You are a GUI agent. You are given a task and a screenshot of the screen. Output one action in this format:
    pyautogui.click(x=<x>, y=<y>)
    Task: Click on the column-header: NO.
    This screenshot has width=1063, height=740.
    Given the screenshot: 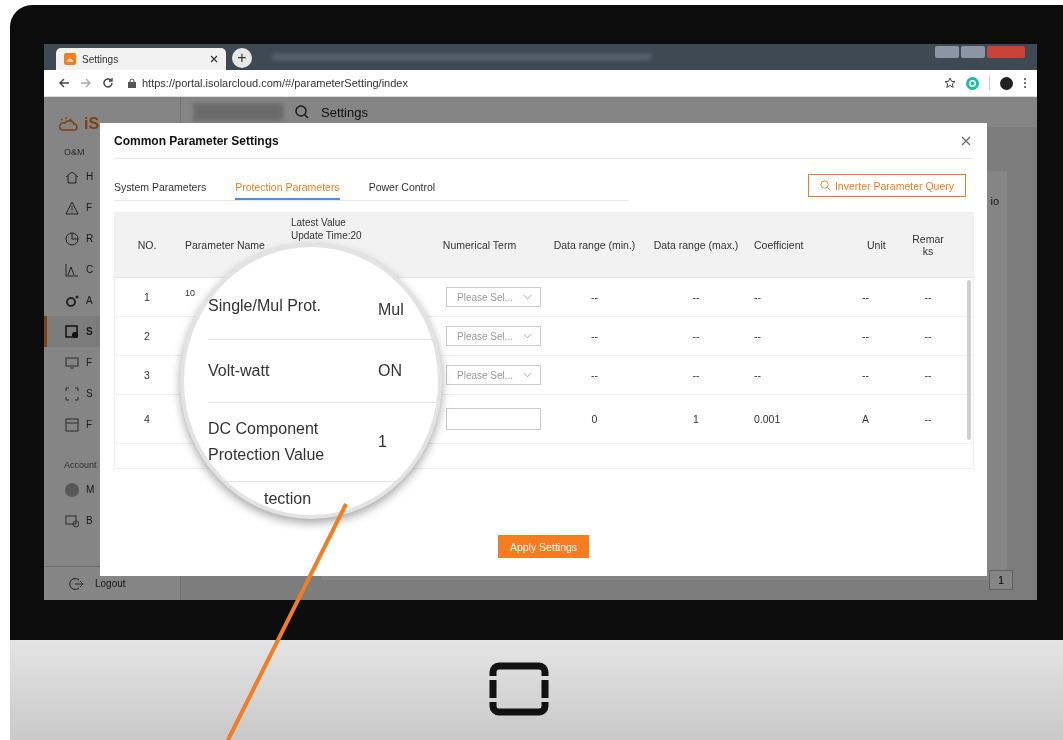 What is the action you would take?
    pyautogui.click(x=147, y=245)
    